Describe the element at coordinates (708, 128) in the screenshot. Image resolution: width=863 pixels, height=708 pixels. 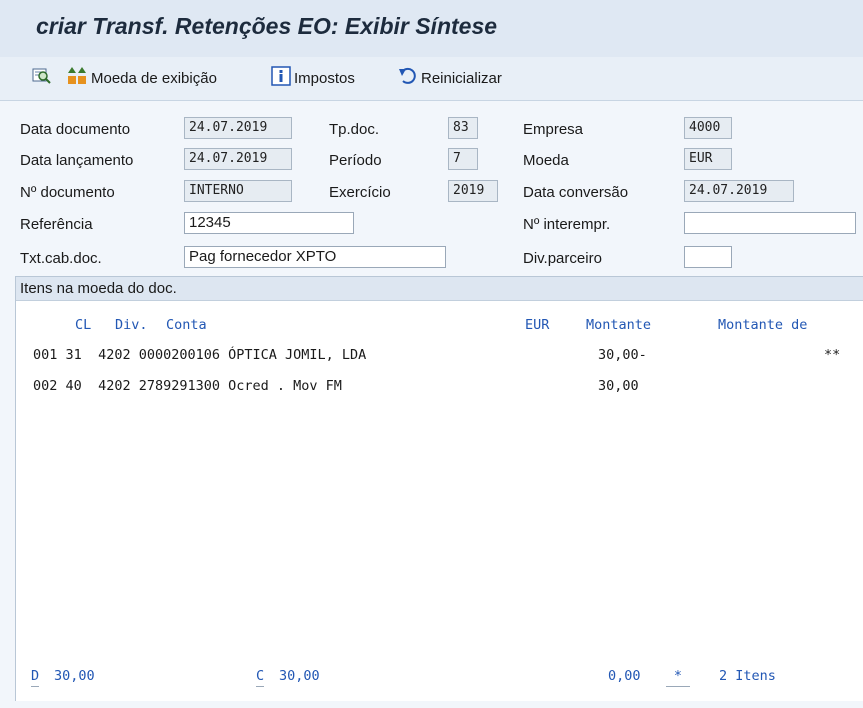
I see `empresa-field: 4000` at that location.